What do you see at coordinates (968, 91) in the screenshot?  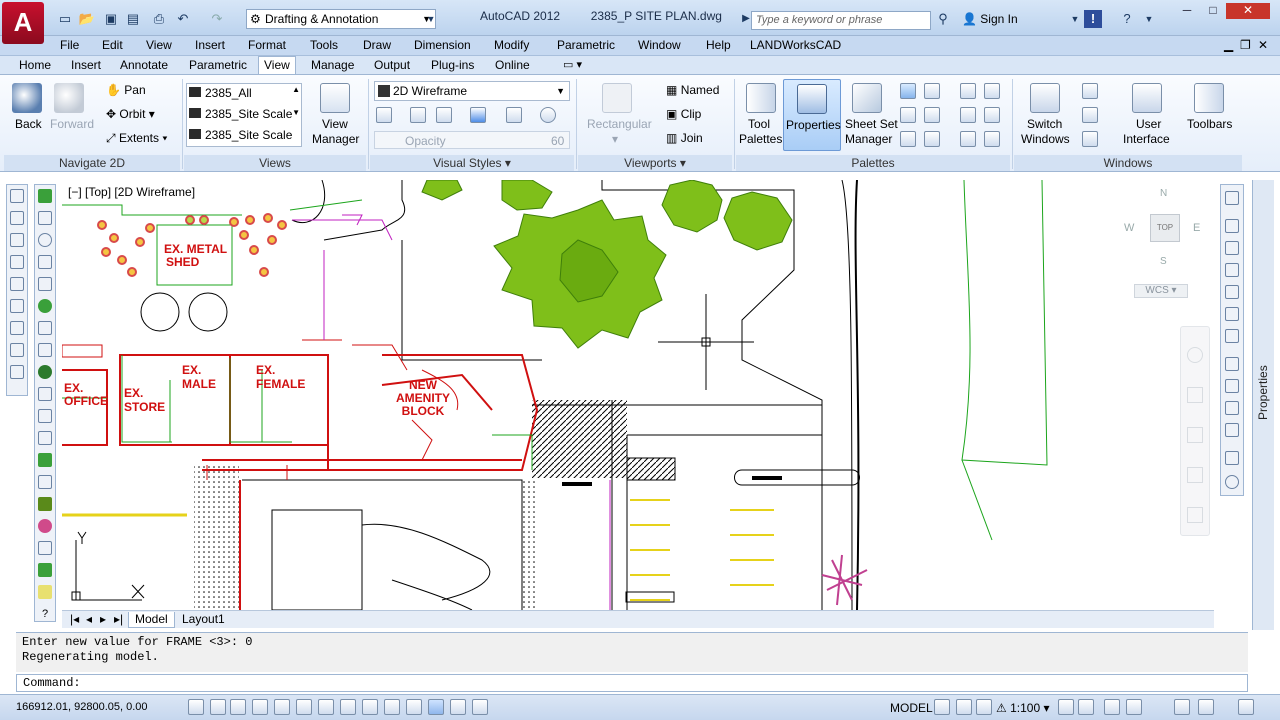 I see `palette-a-icon` at bounding box center [968, 91].